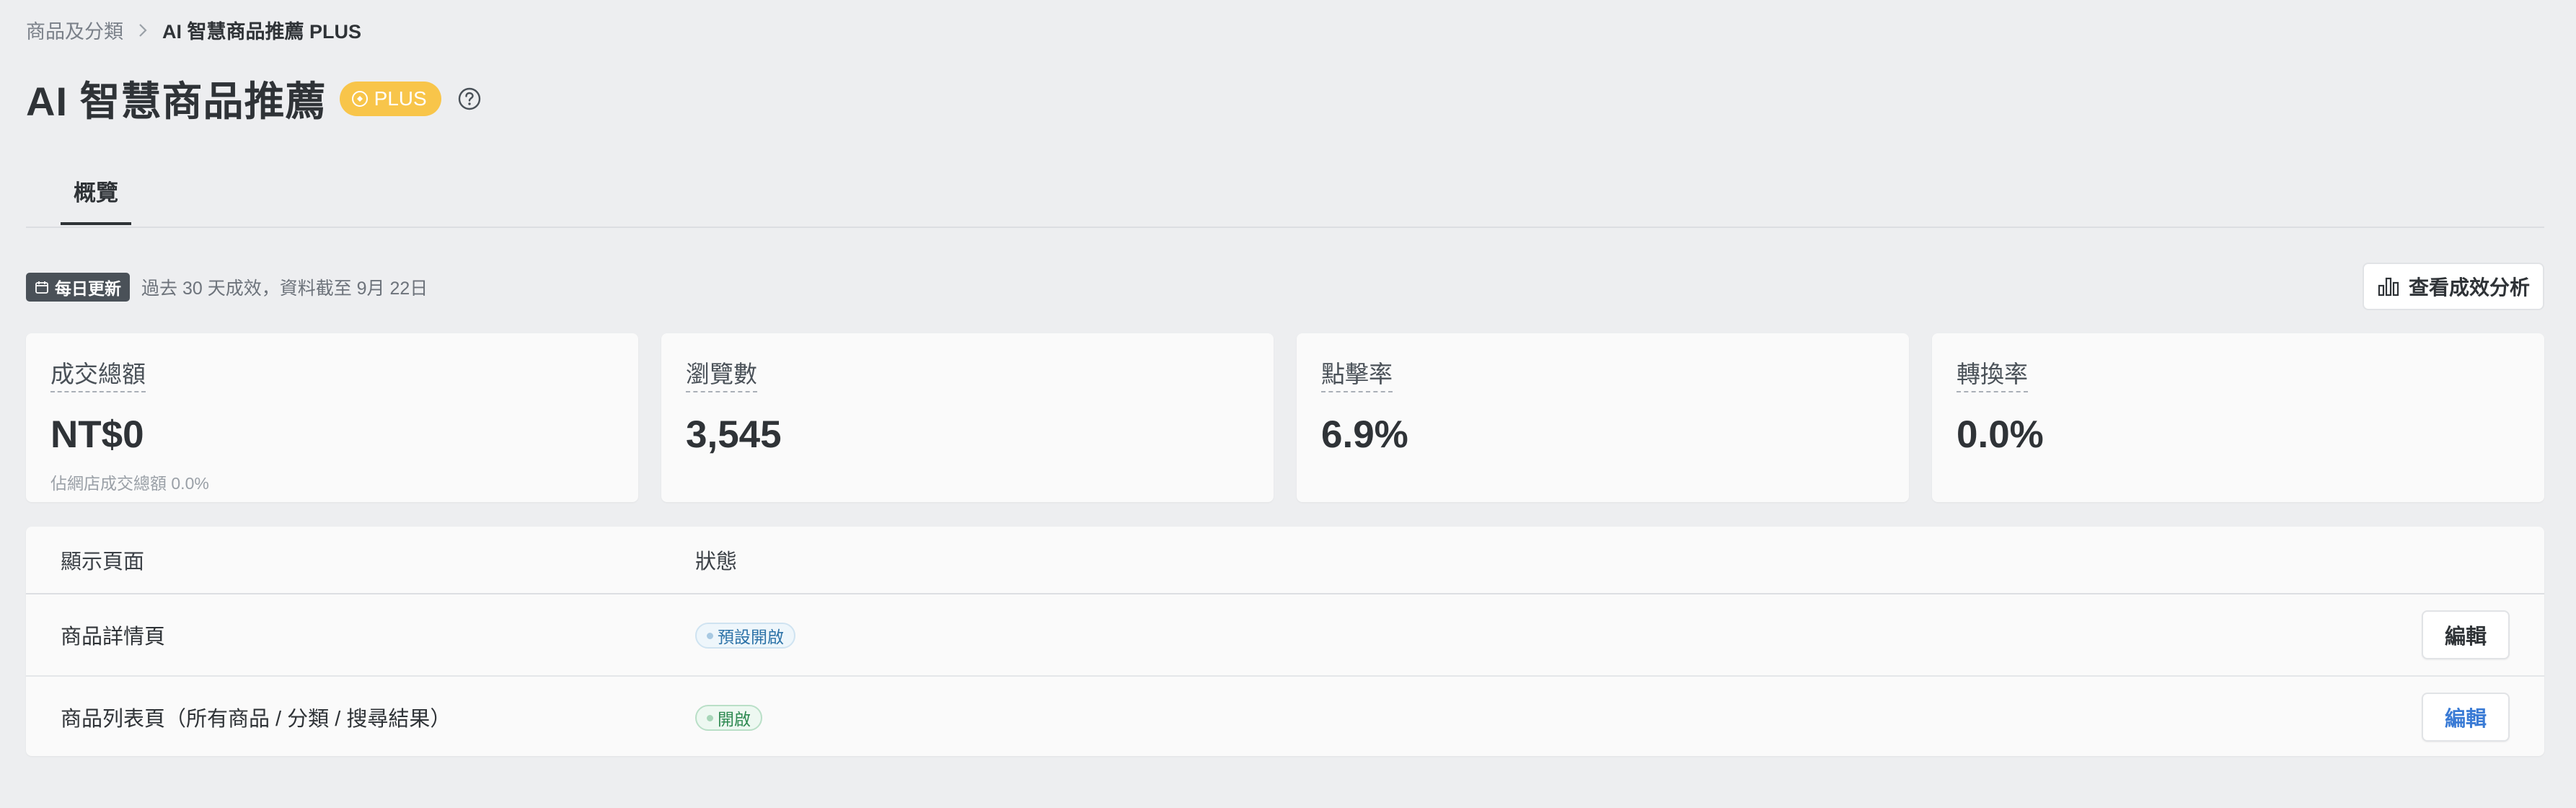  I want to click on breadcrumb: 商品及分類 AI 智慧商品推薦 PLUS, so click(193, 30).